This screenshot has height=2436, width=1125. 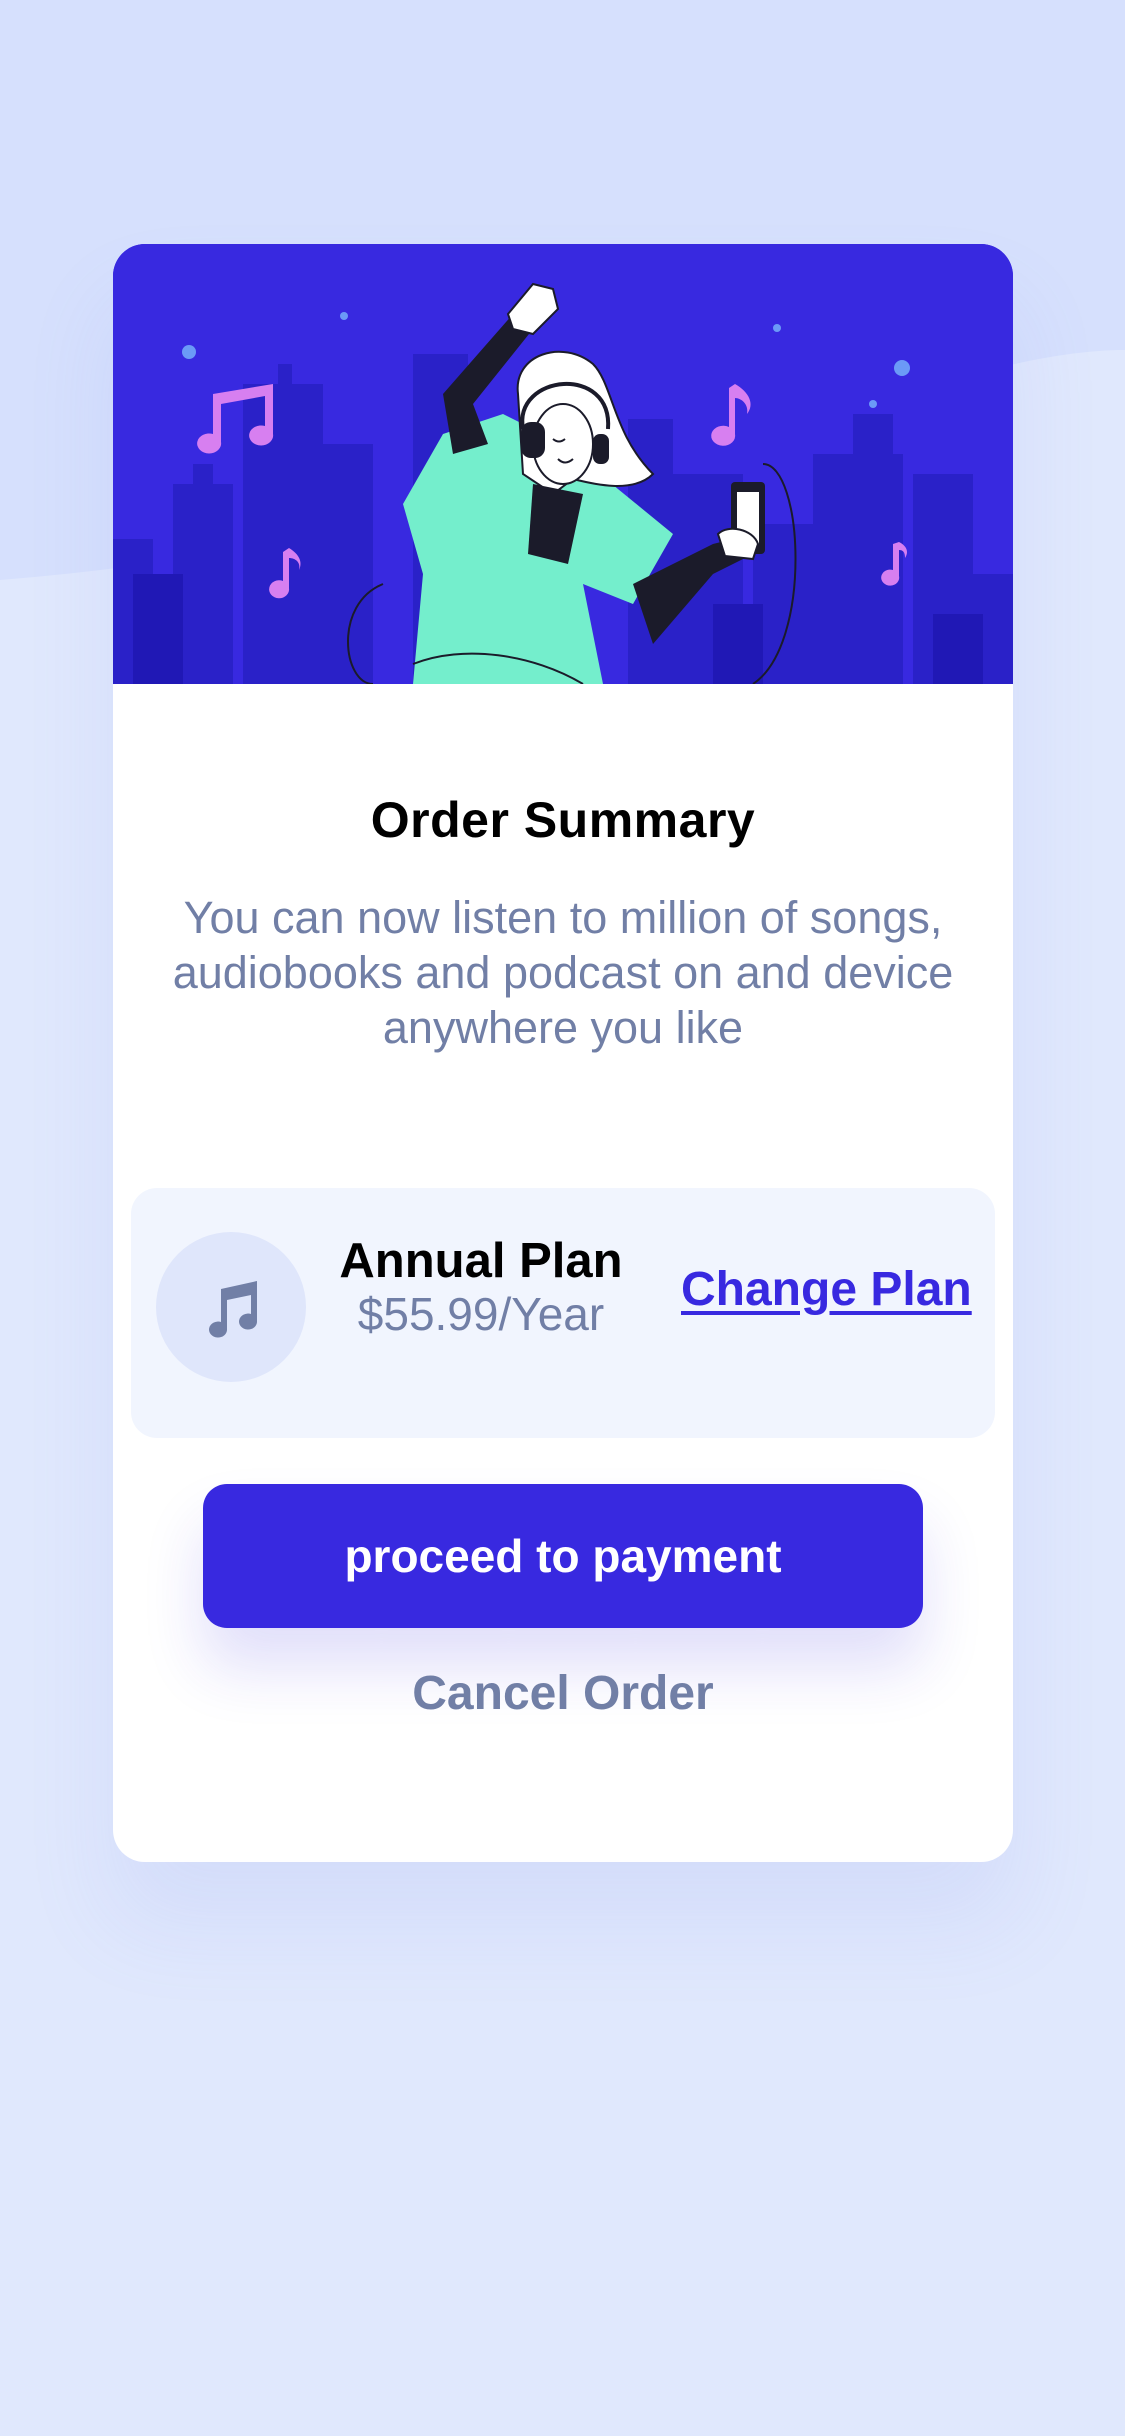 What do you see at coordinates (563, 1693) in the screenshot?
I see `cancel-order-button: Cancel Order` at bounding box center [563, 1693].